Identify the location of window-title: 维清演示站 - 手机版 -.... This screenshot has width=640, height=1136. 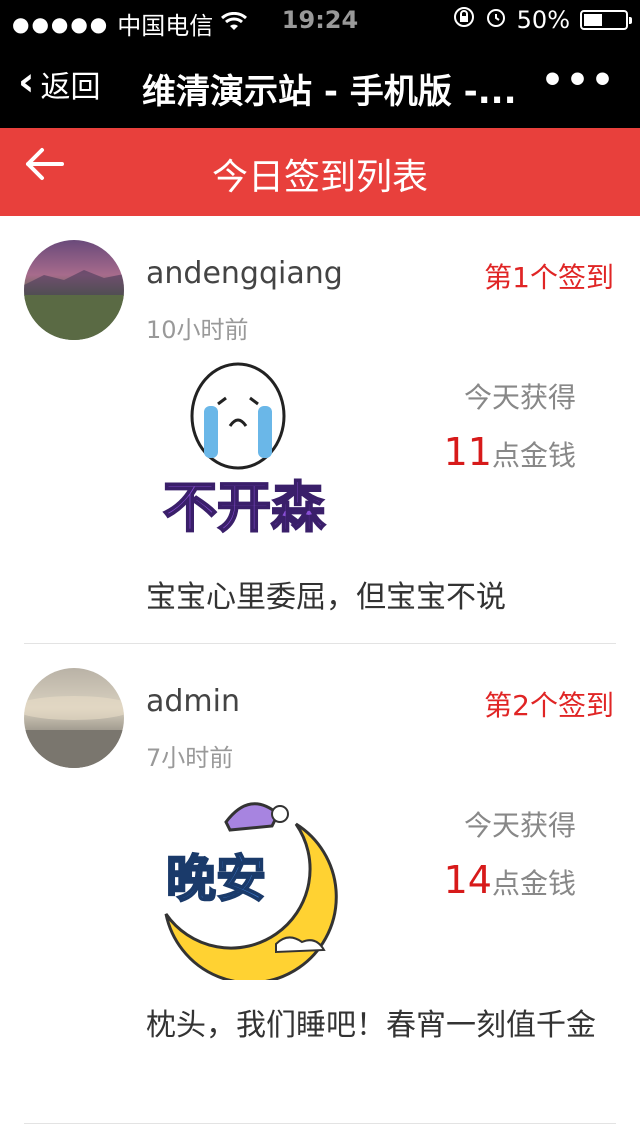
(329, 92).